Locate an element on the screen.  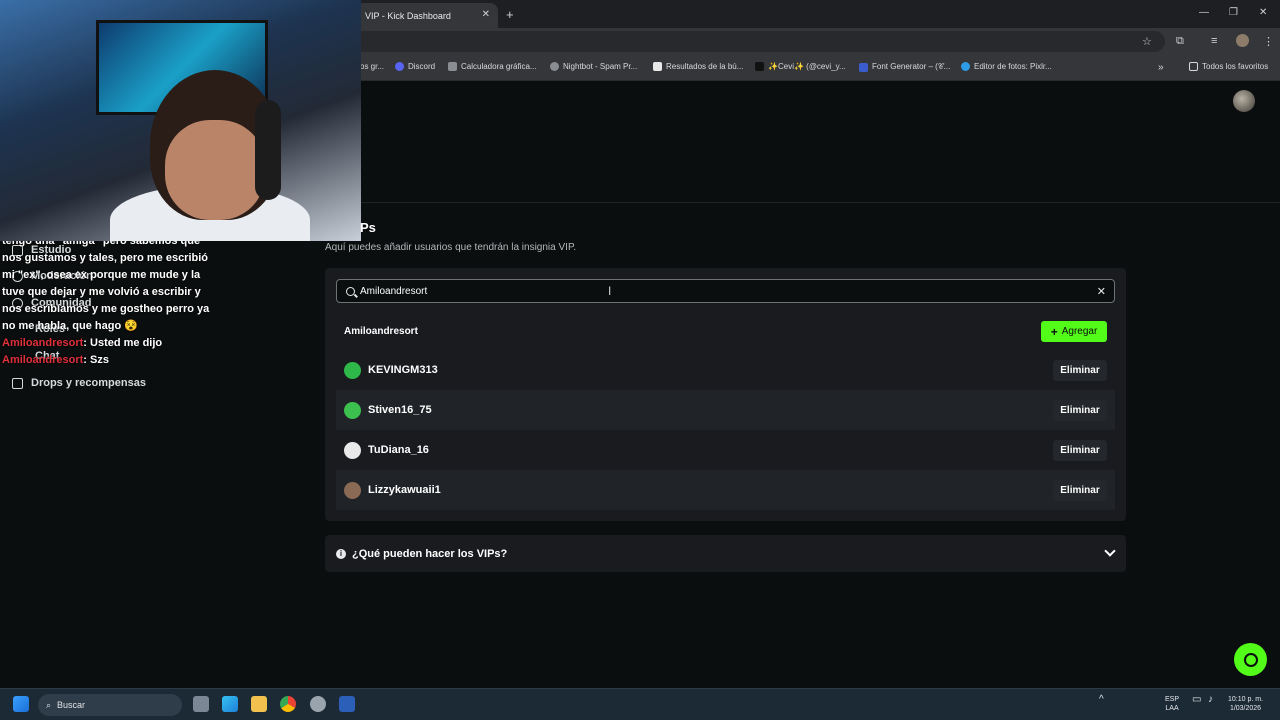
chevron-down-icon is located at coordinates (1110, 551).